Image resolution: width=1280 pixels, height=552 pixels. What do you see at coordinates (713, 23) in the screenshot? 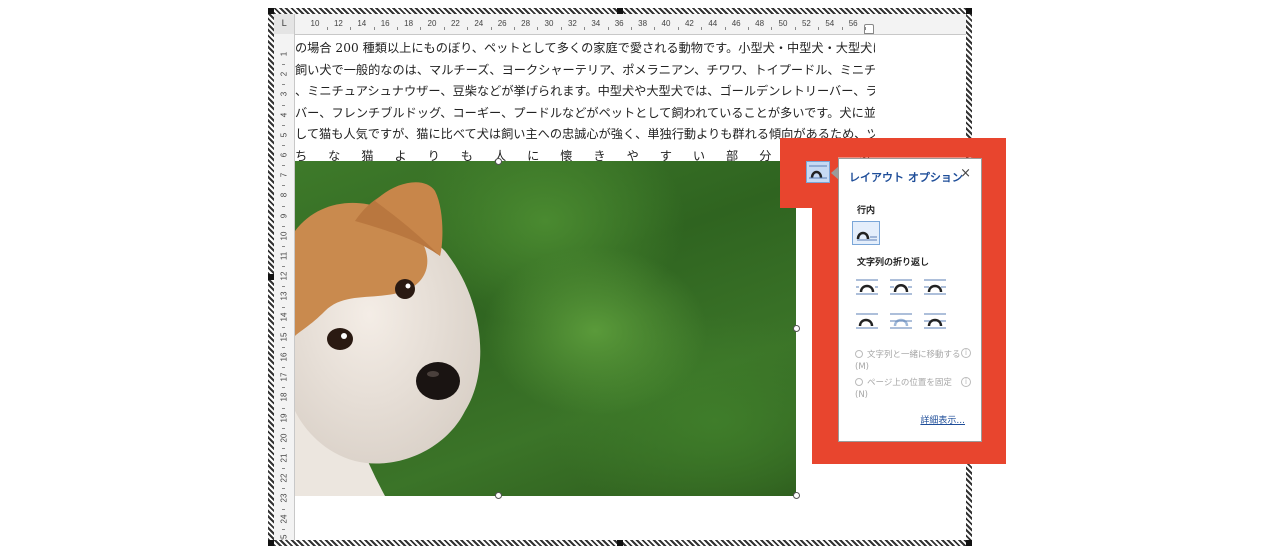
I see `ruler-tick-label: 44` at bounding box center [713, 23].